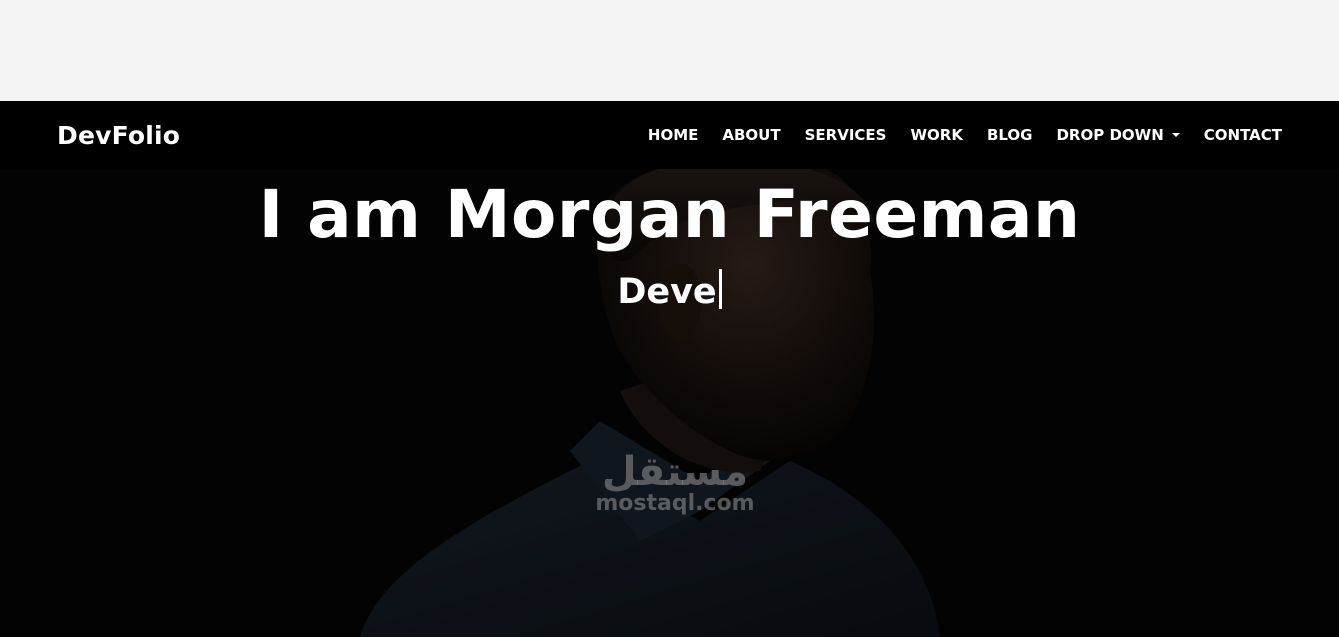  I want to click on nav-work: WORK, so click(936, 135).